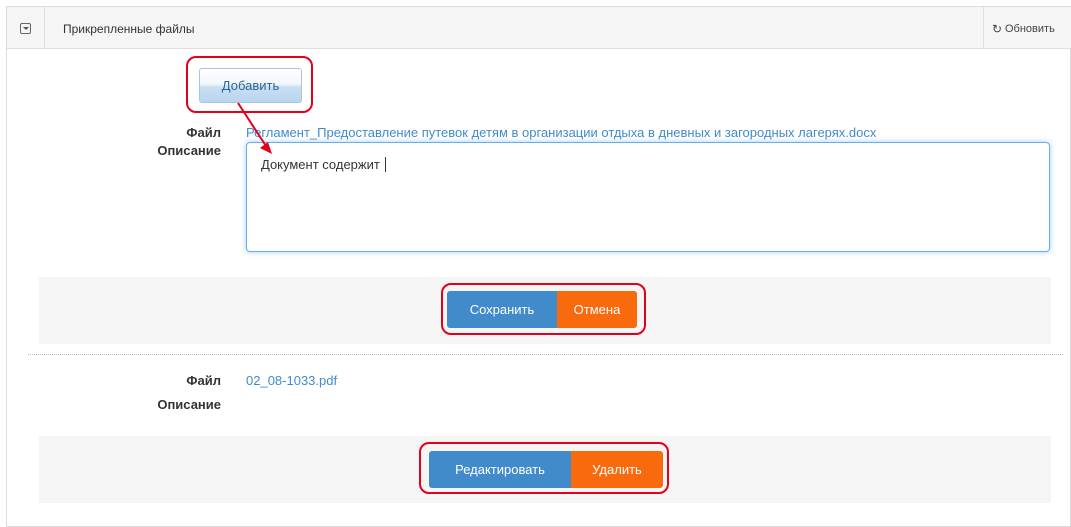  Describe the element at coordinates (129, 29) in the screenshot. I see `panel-title: Прикрепленные файлы` at that location.